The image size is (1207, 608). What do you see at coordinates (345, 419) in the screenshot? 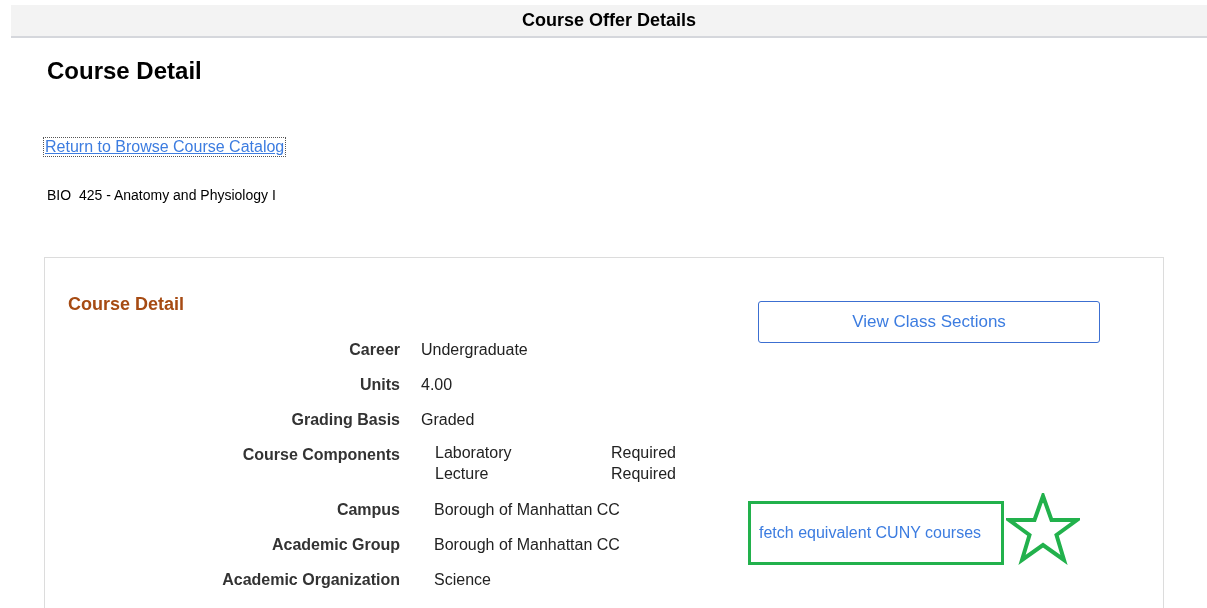
I see `field-label: Grading Basis` at bounding box center [345, 419].